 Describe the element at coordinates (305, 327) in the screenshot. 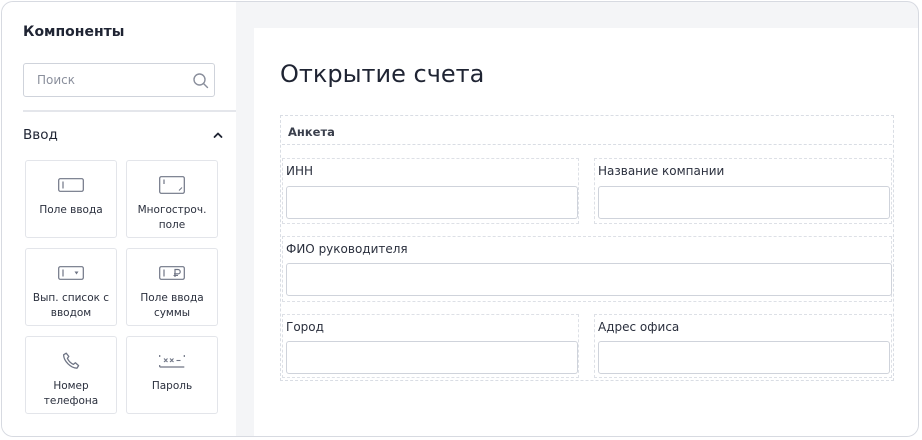

I see `field-label-city: Город` at that location.